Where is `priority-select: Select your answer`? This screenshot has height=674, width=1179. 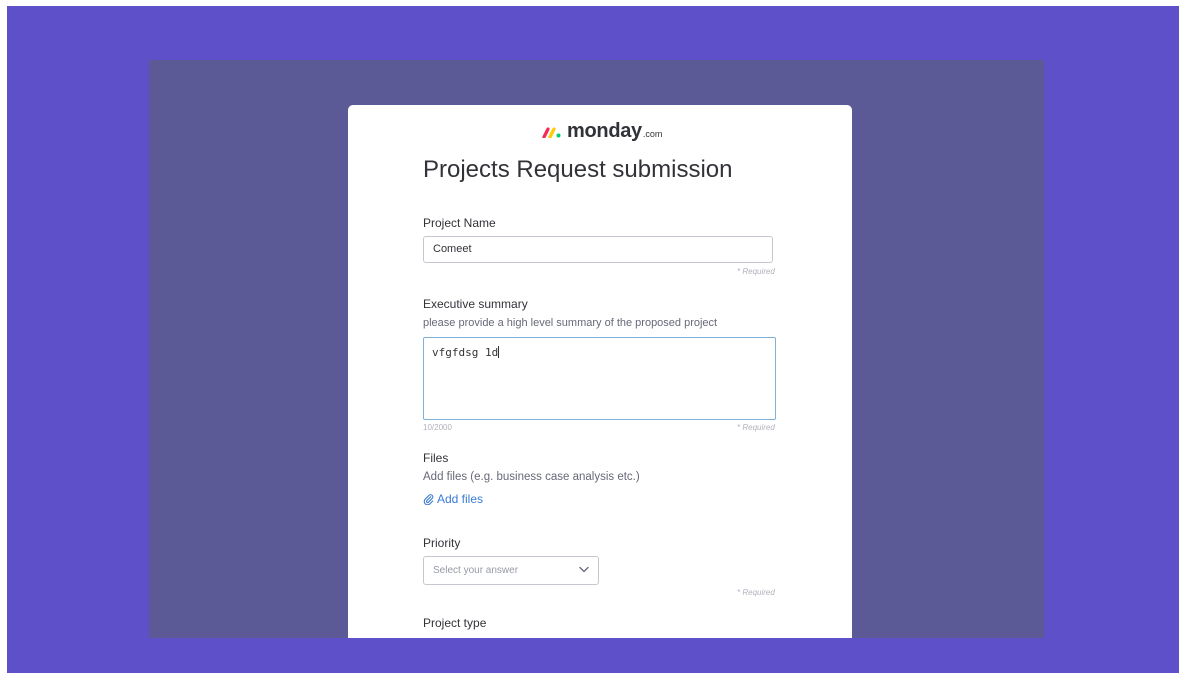
priority-select: Select your answer is located at coordinates (511, 570).